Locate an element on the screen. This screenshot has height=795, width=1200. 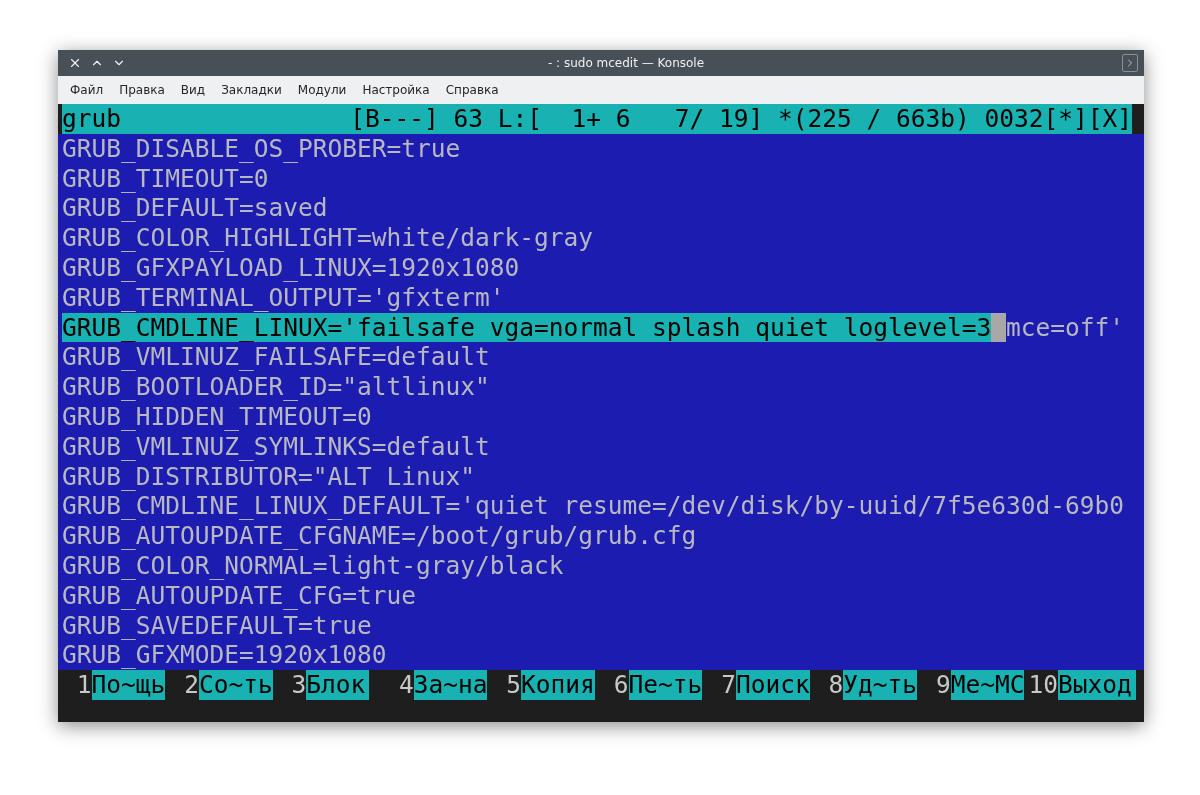
code-line: GRUB_HIDDEN_TIMEOUT=0 is located at coordinates (217, 416).